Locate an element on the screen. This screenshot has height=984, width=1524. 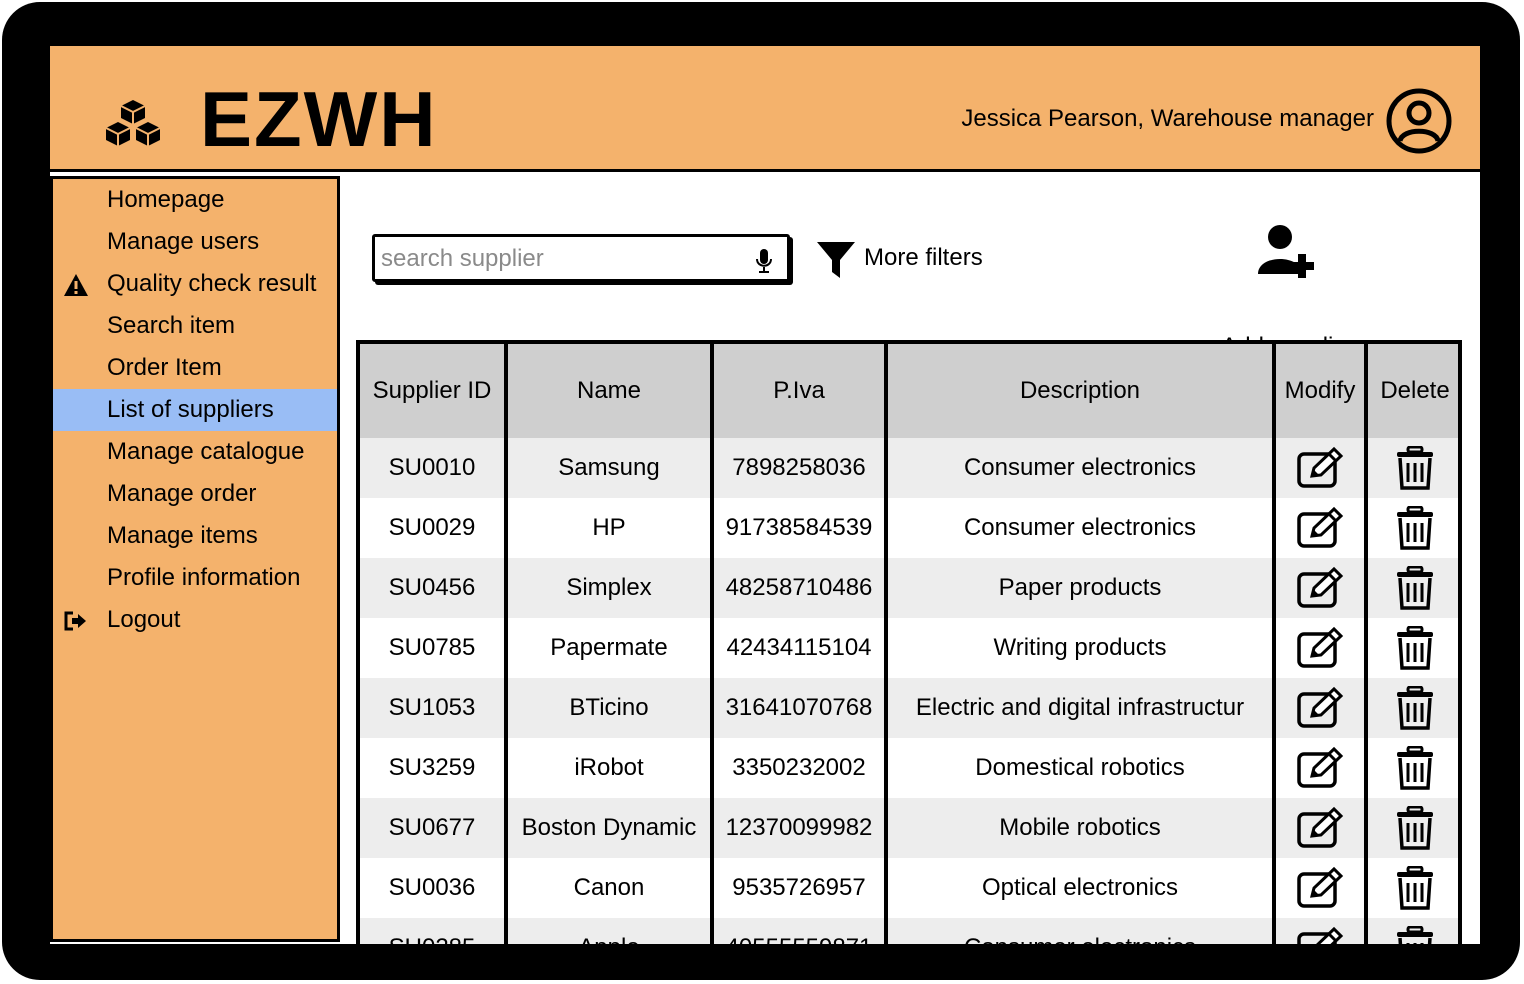
table-row: SU0456 Simplex 48258710486 Paper products is located at coordinates (909, 588).